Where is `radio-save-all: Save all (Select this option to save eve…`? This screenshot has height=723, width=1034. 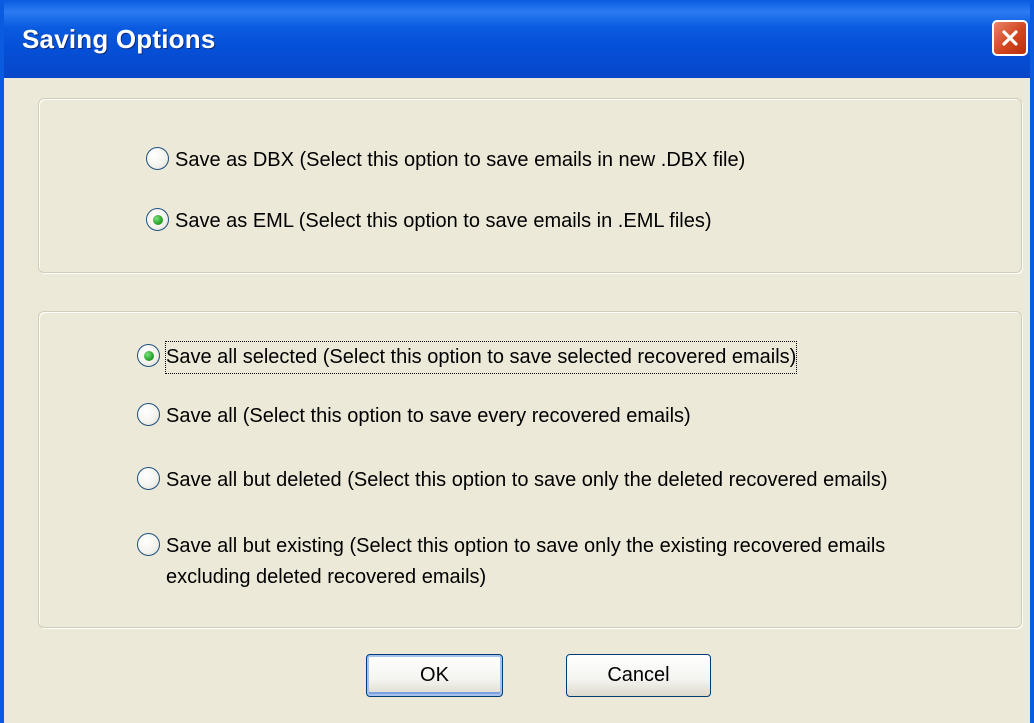
radio-save-all: Save all (Select this option to save eve… is located at coordinates (414, 416).